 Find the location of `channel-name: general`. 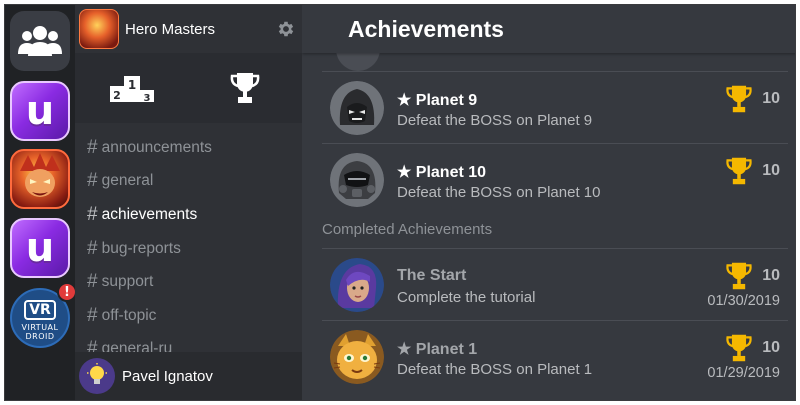

channel-name: general is located at coordinates (127, 181).